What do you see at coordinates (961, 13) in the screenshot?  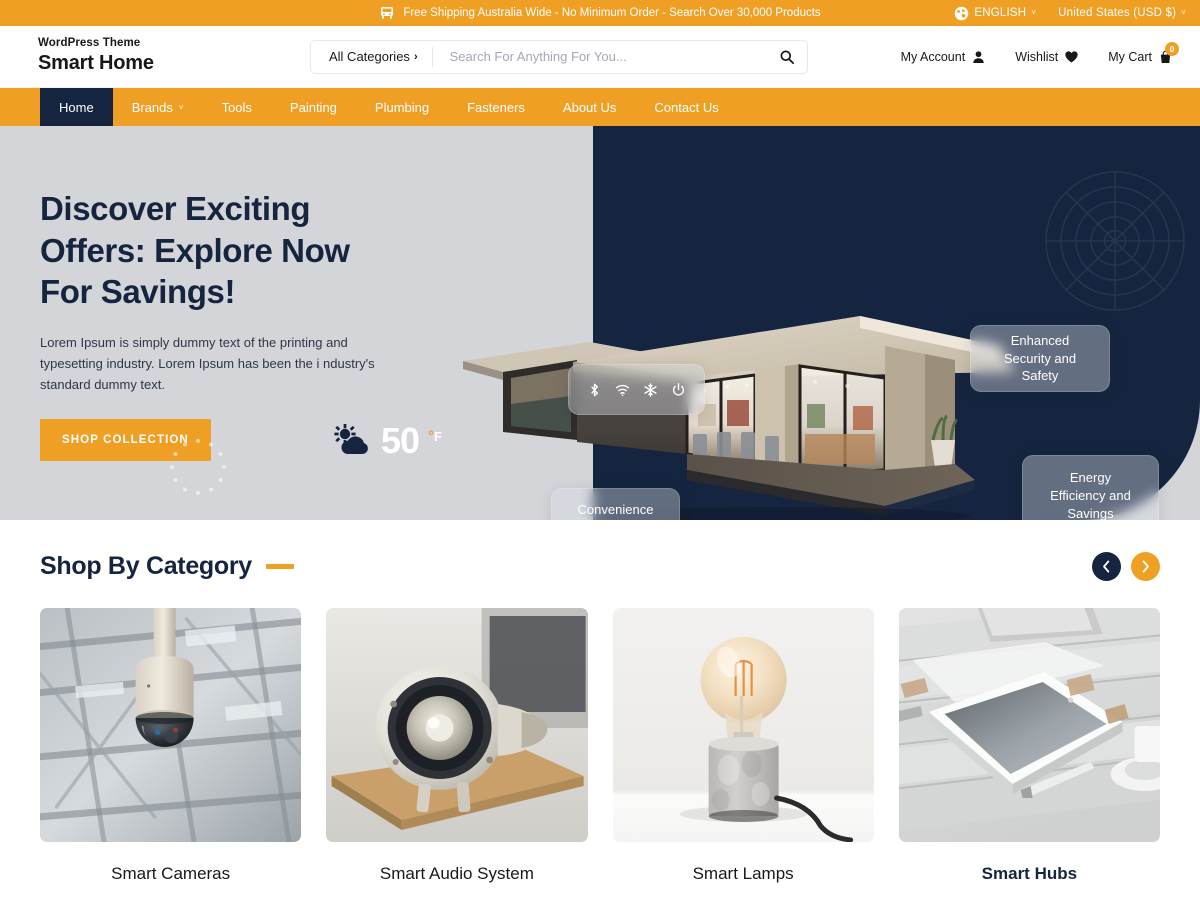 I see `globe-icon` at bounding box center [961, 13].